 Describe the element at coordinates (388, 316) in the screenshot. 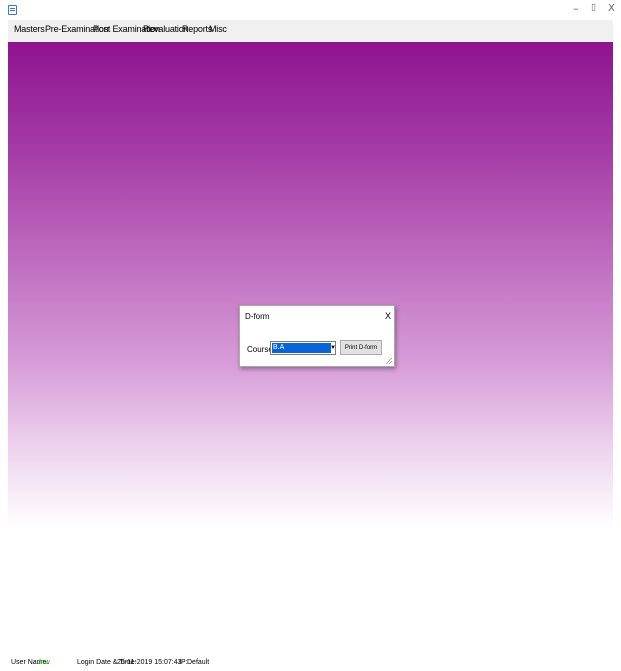

I see `dialog-close-button: X` at that location.